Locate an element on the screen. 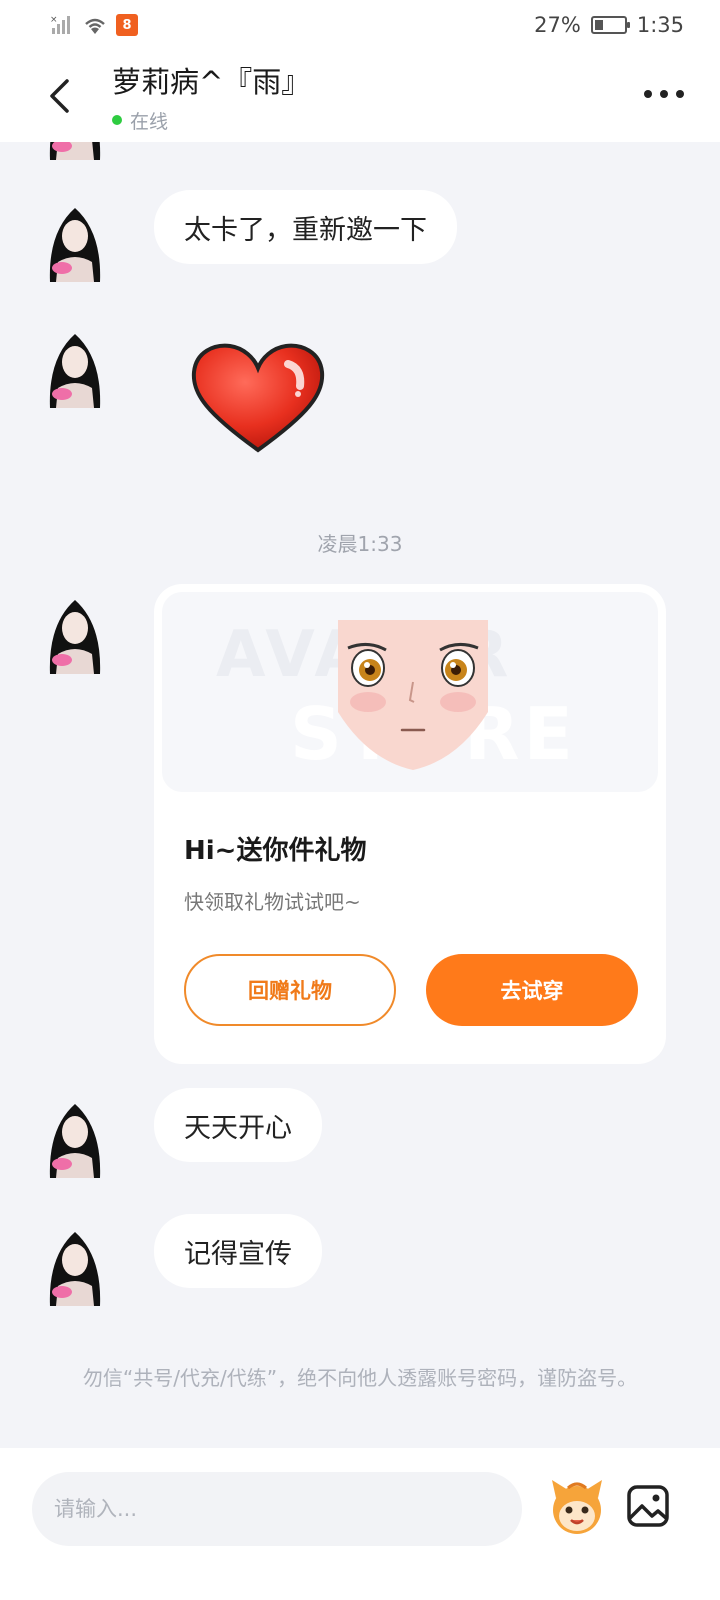  title-block: 萝莉病^『雨』 在线 is located at coordinates (211, 96).